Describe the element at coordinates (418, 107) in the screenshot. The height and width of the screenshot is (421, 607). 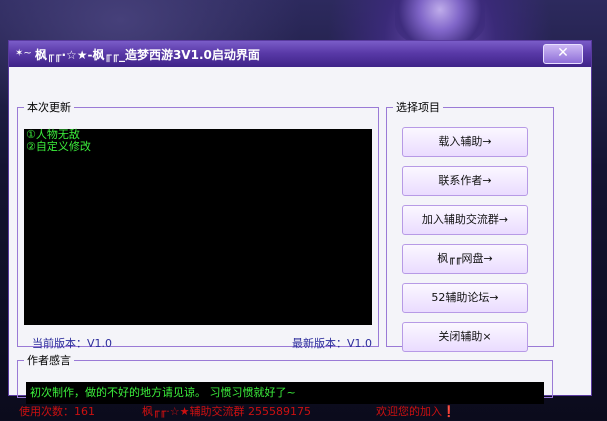
I see `select-legend: 选择项目` at that location.